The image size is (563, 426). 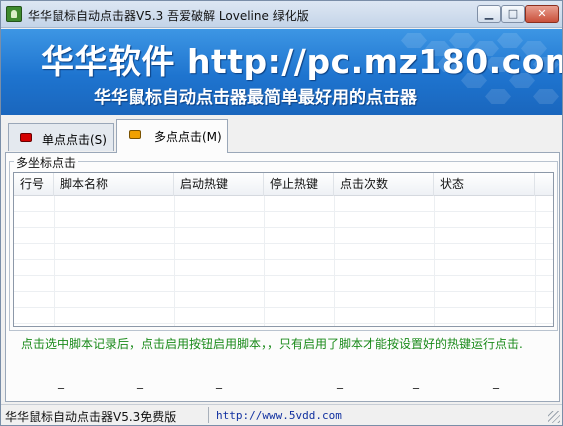 I want to click on red-square-icon, so click(x=26, y=137).